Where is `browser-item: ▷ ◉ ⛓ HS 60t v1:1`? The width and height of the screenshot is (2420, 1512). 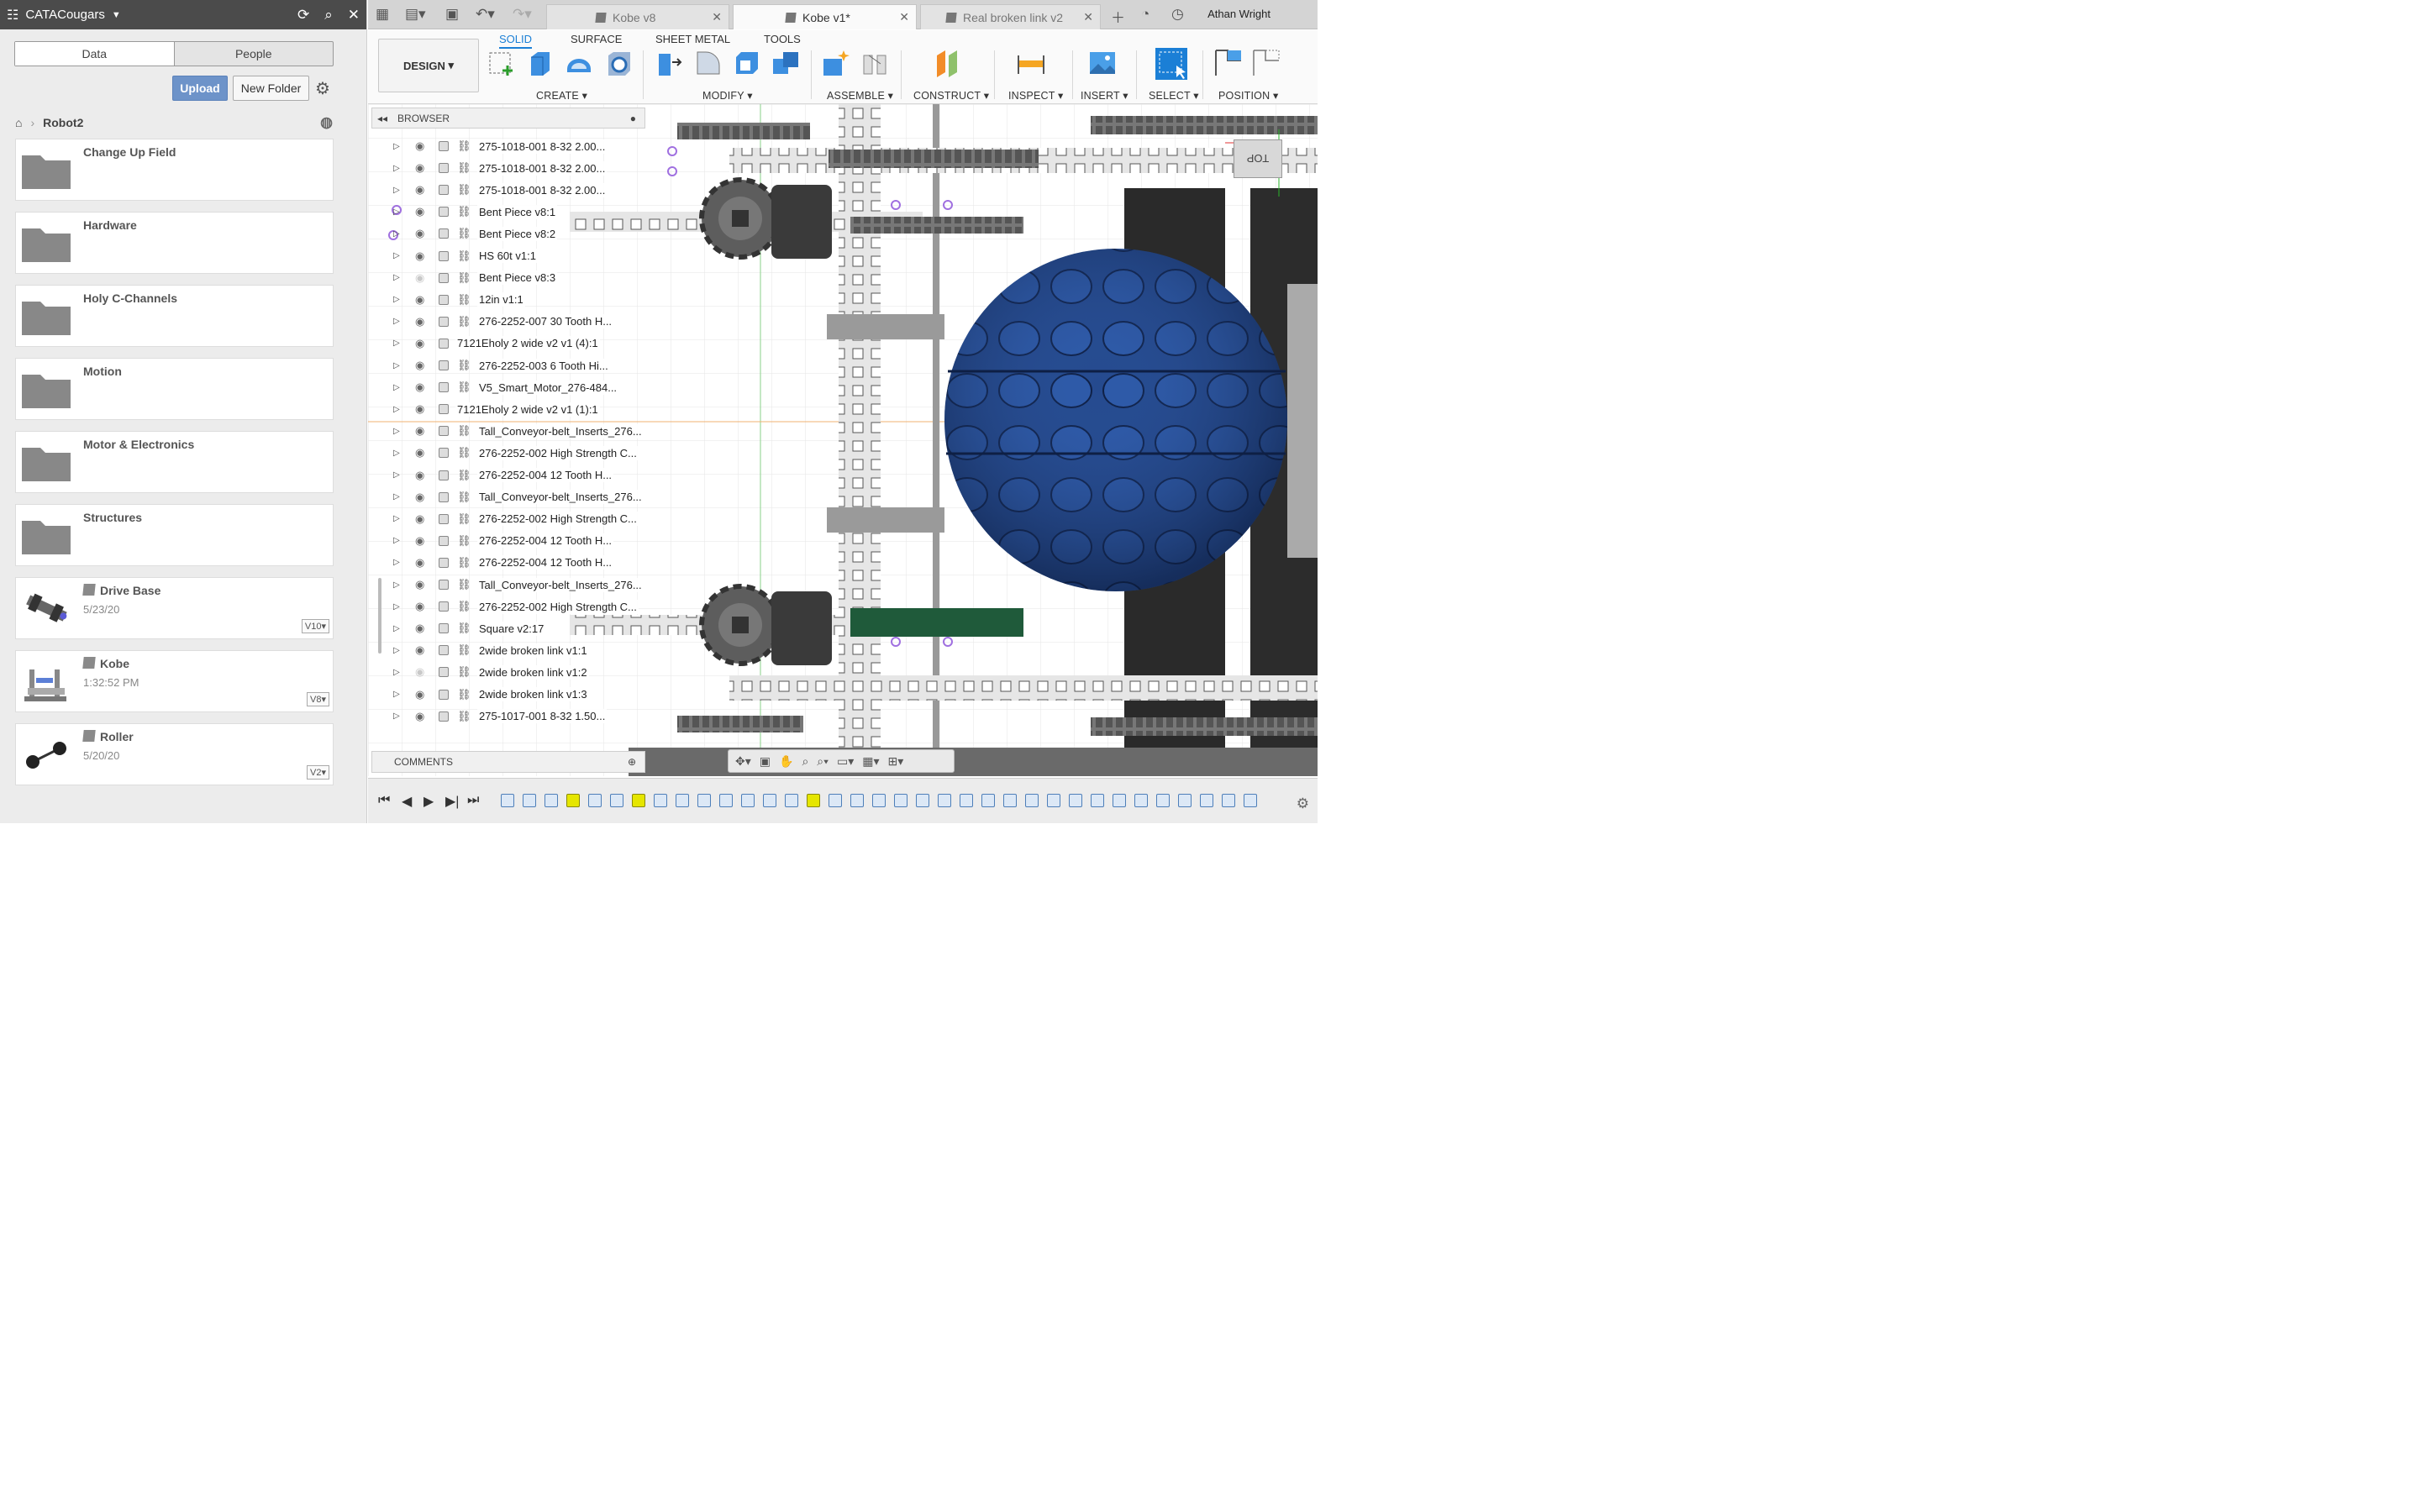 browser-item: ▷ ◉ ⛓ HS 60t v1:1 is located at coordinates (465, 256).